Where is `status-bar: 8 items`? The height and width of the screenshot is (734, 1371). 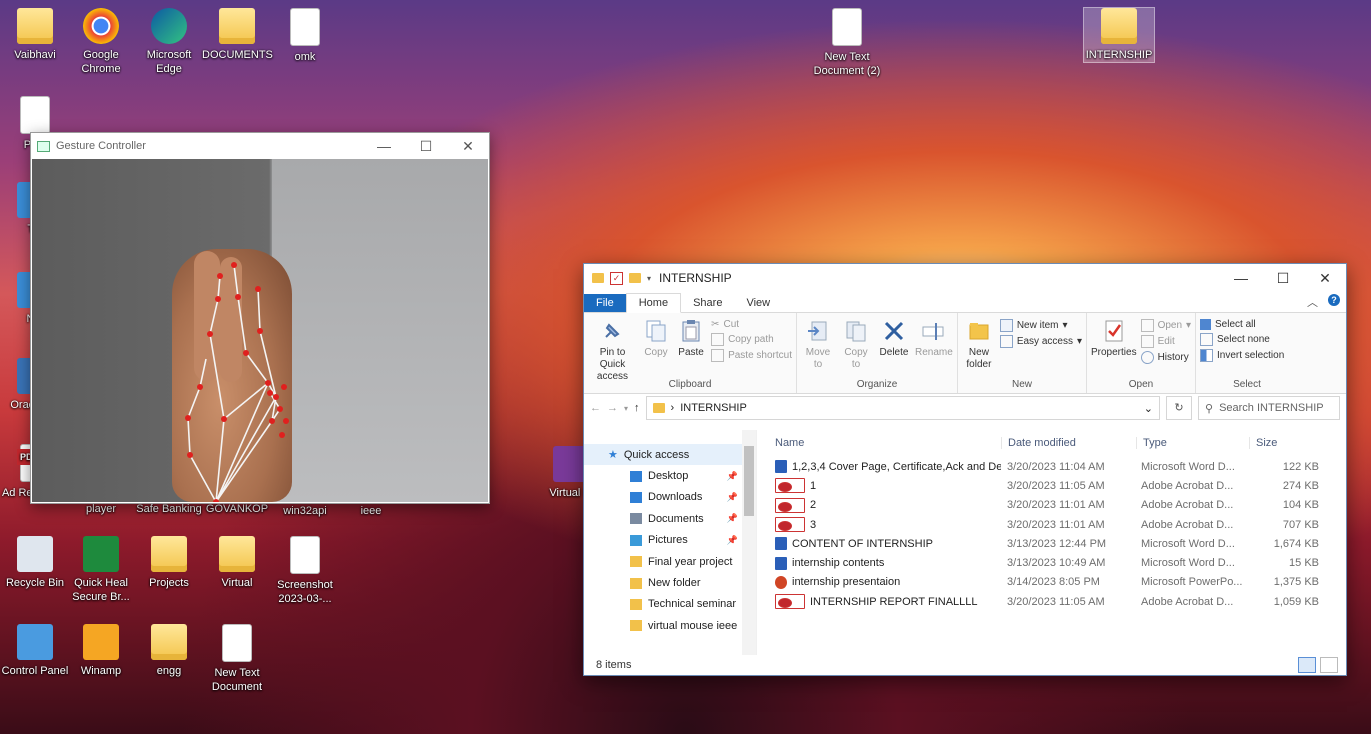
status-bar: 8 items is located at coordinates (965, 665).